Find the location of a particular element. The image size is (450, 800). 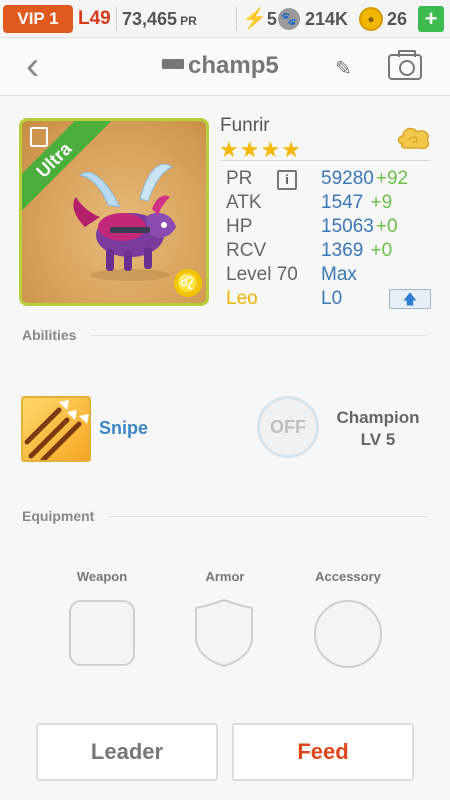

player-level: L49 is located at coordinates (94, 18).